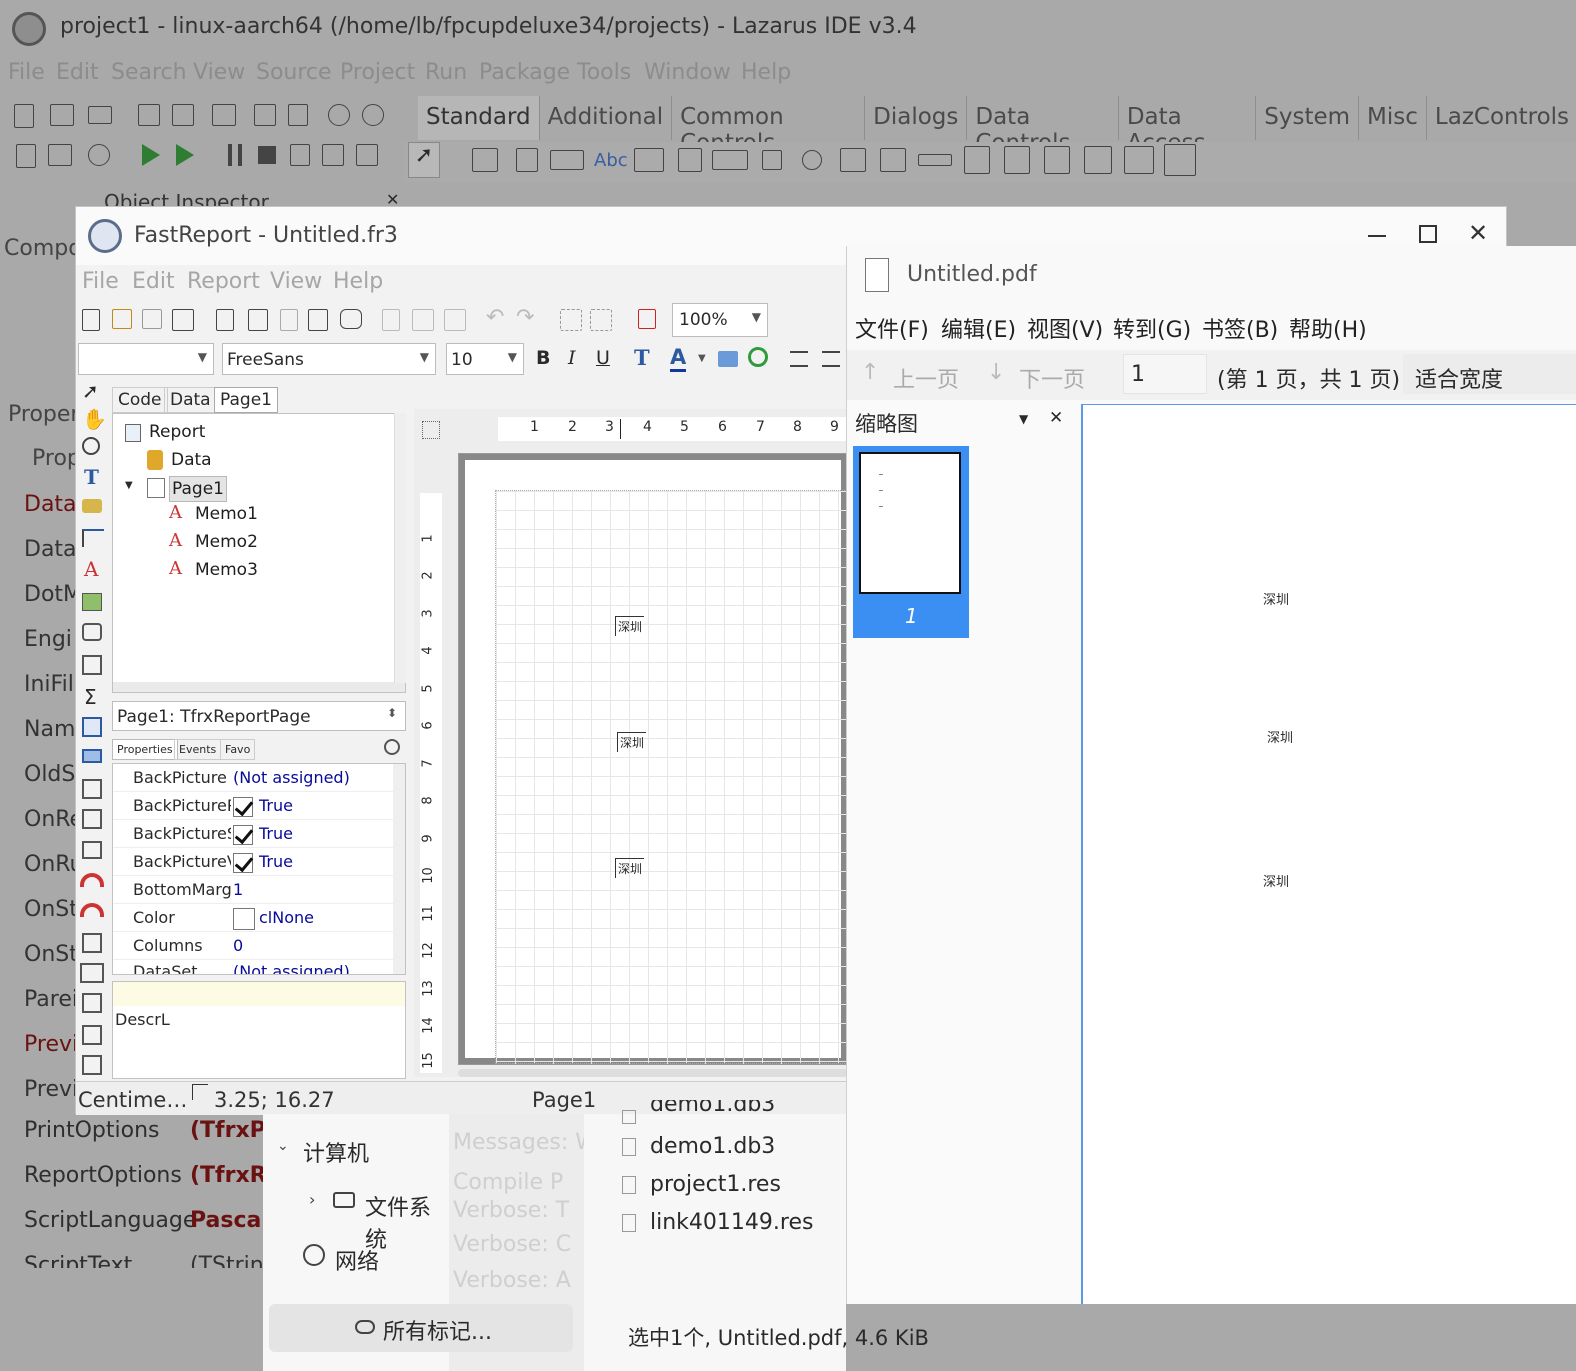 This screenshot has height=1371, width=1576. What do you see at coordinates (377, 72) in the screenshot?
I see `menu-project: Project` at bounding box center [377, 72].